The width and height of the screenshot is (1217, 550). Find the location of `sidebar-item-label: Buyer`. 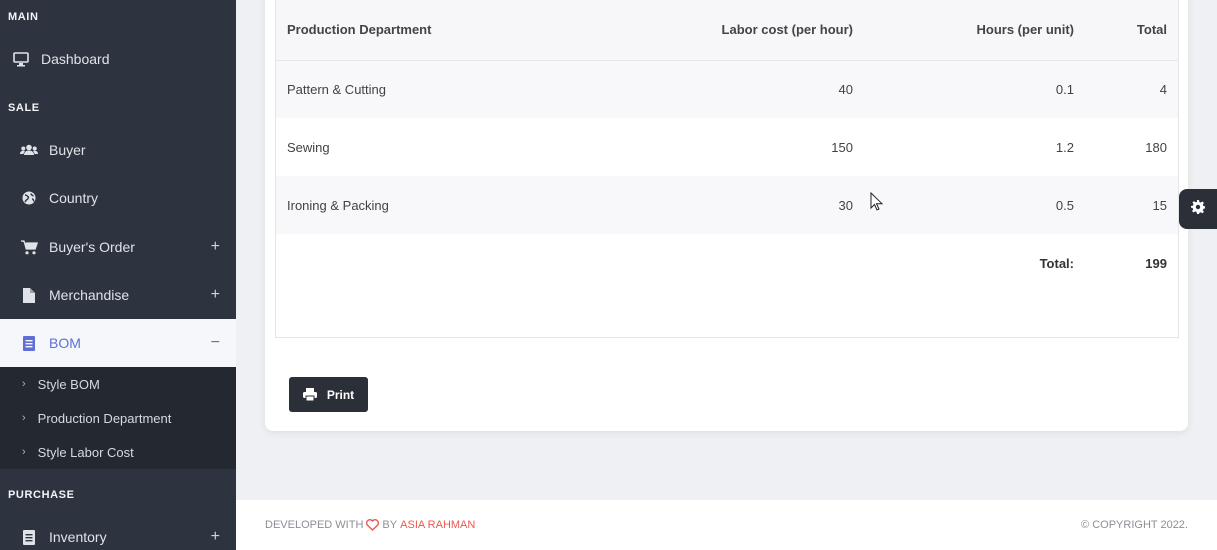

sidebar-item-label: Buyer is located at coordinates (67, 150).